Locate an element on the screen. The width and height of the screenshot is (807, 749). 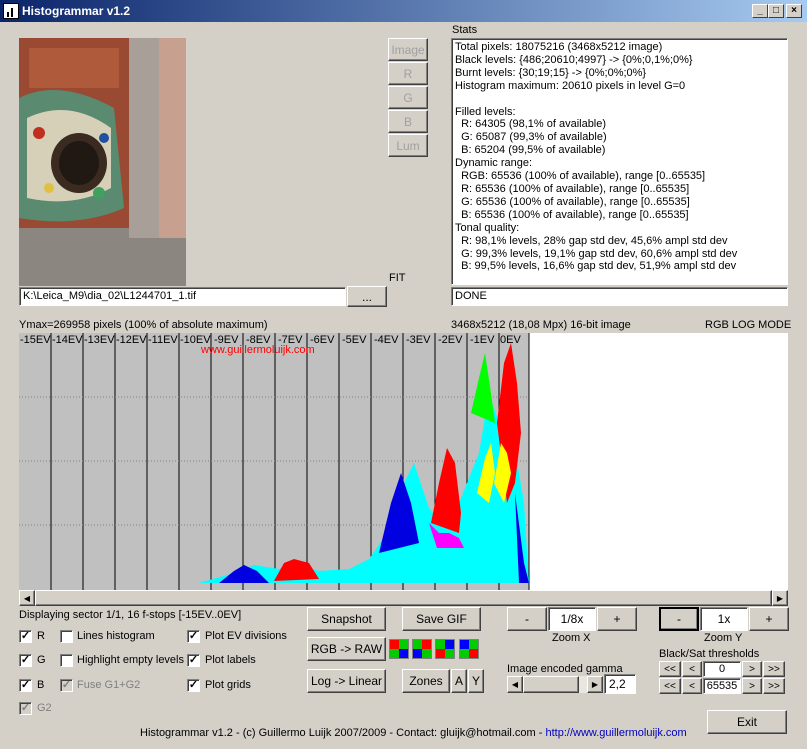
g-checkbox-label: G is located at coordinates (41, 660).